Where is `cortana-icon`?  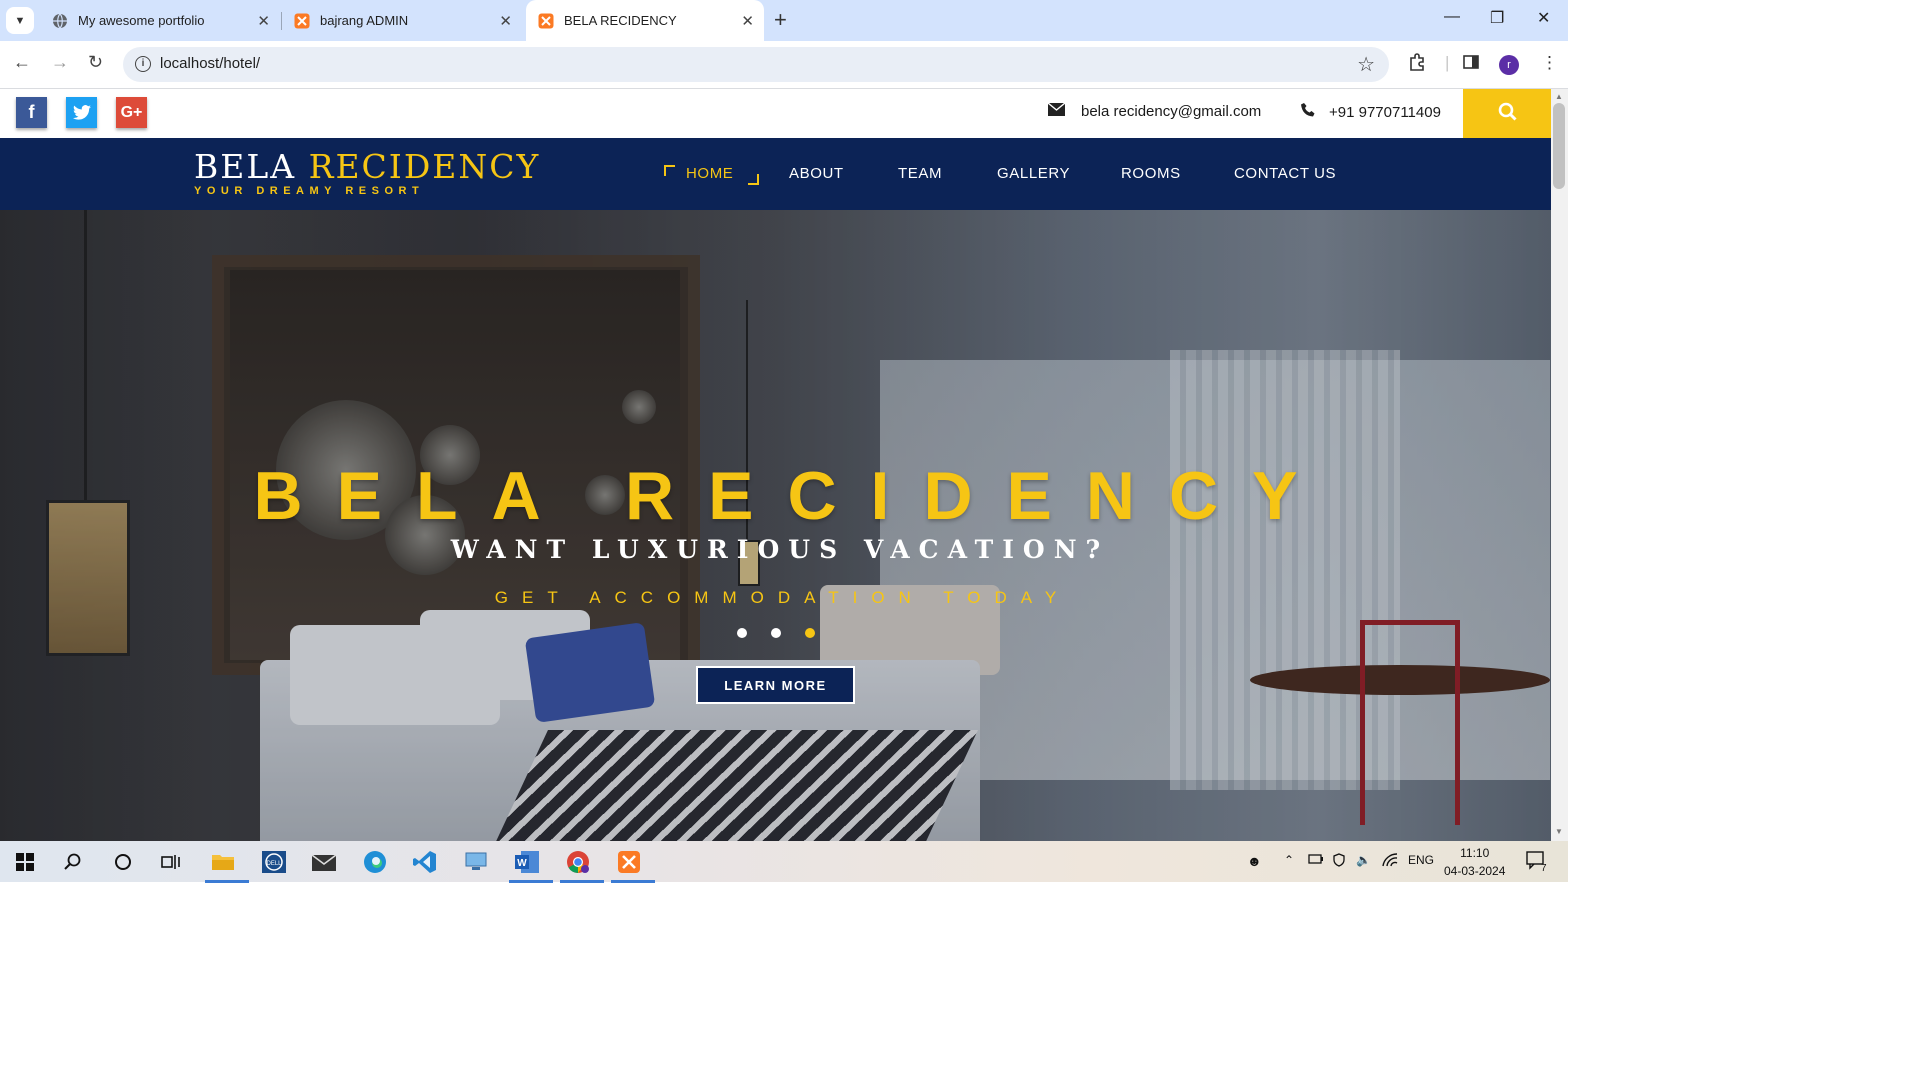 cortana-icon is located at coordinates (123, 862).